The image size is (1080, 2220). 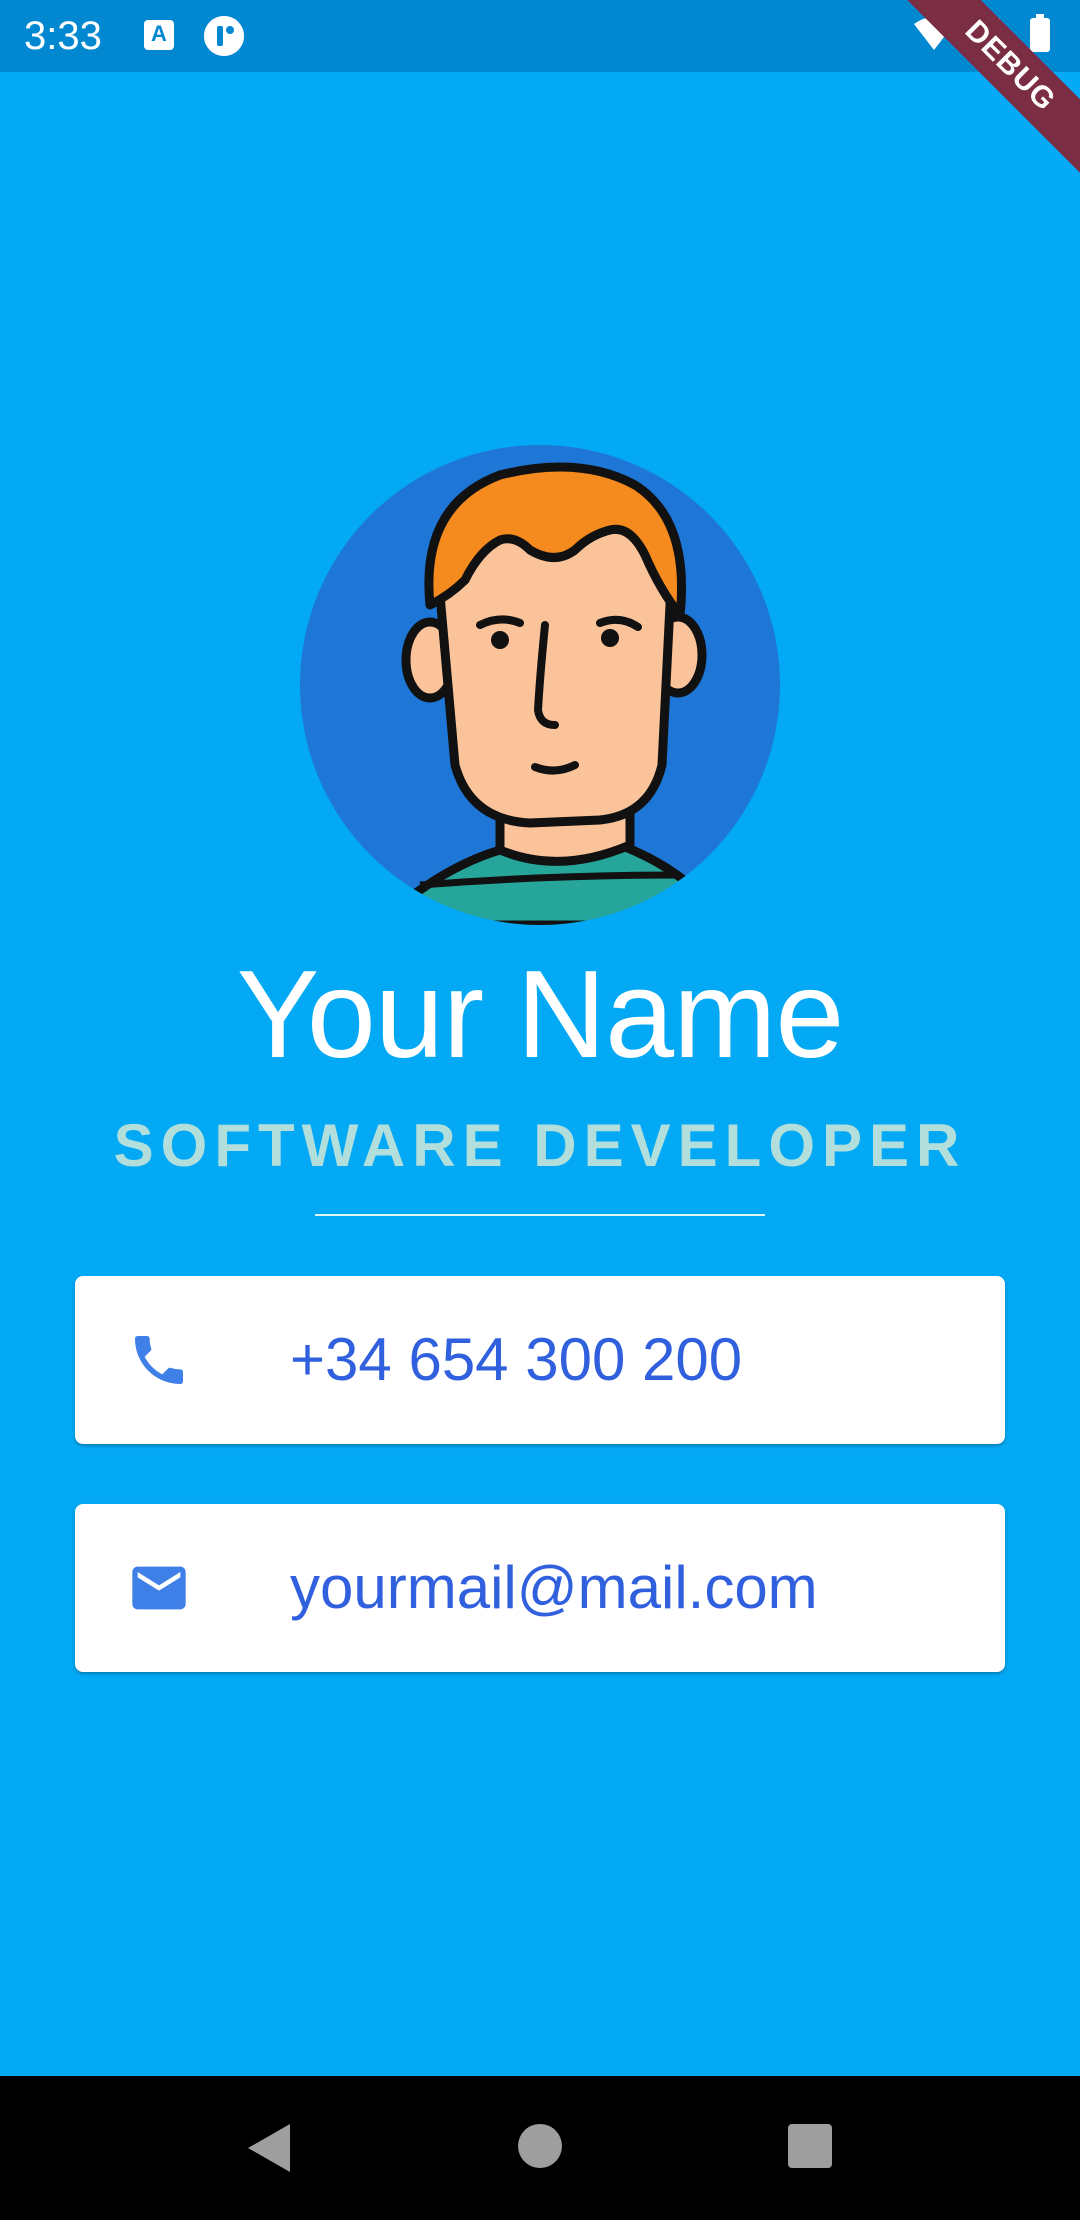 I want to click on phone-card: +34 654 300 200, so click(x=540, y=1360).